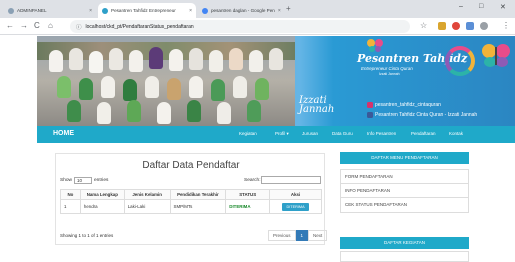 The width and height of the screenshot is (515, 262). Describe the element at coordinates (456, 133) in the screenshot. I see `nav-kontak: Kontak` at that location.